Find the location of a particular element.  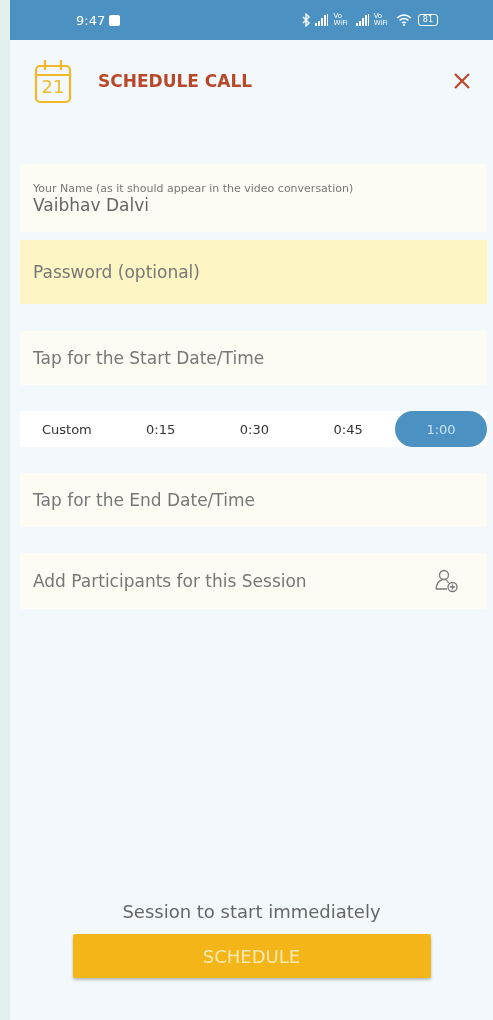

input-field: Password (optional) is located at coordinates (253, 272).